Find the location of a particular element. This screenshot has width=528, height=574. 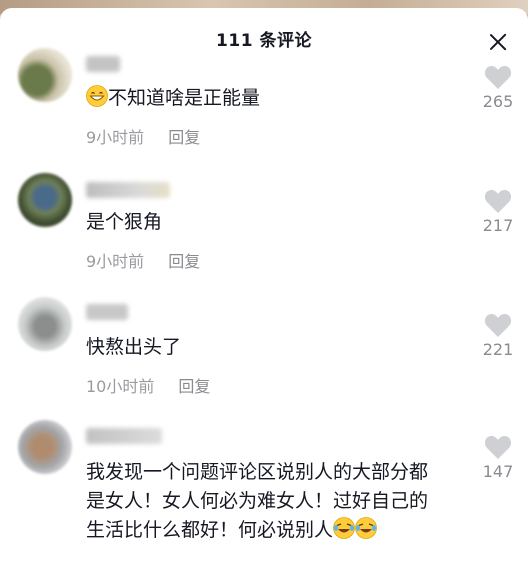

comment-text: 是个狠角 is located at coordinates (124, 222).